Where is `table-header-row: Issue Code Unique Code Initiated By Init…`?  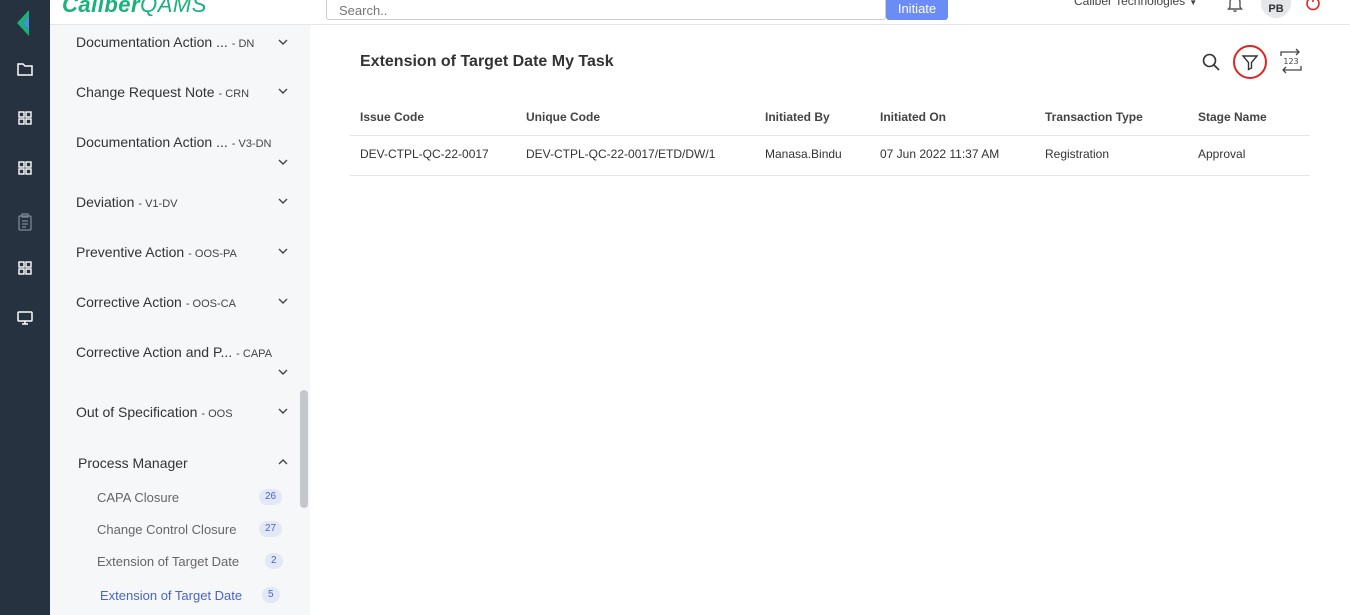 table-header-row: Issue Code Unique Code Initiated By Init… is located at coordinates (830, 118).